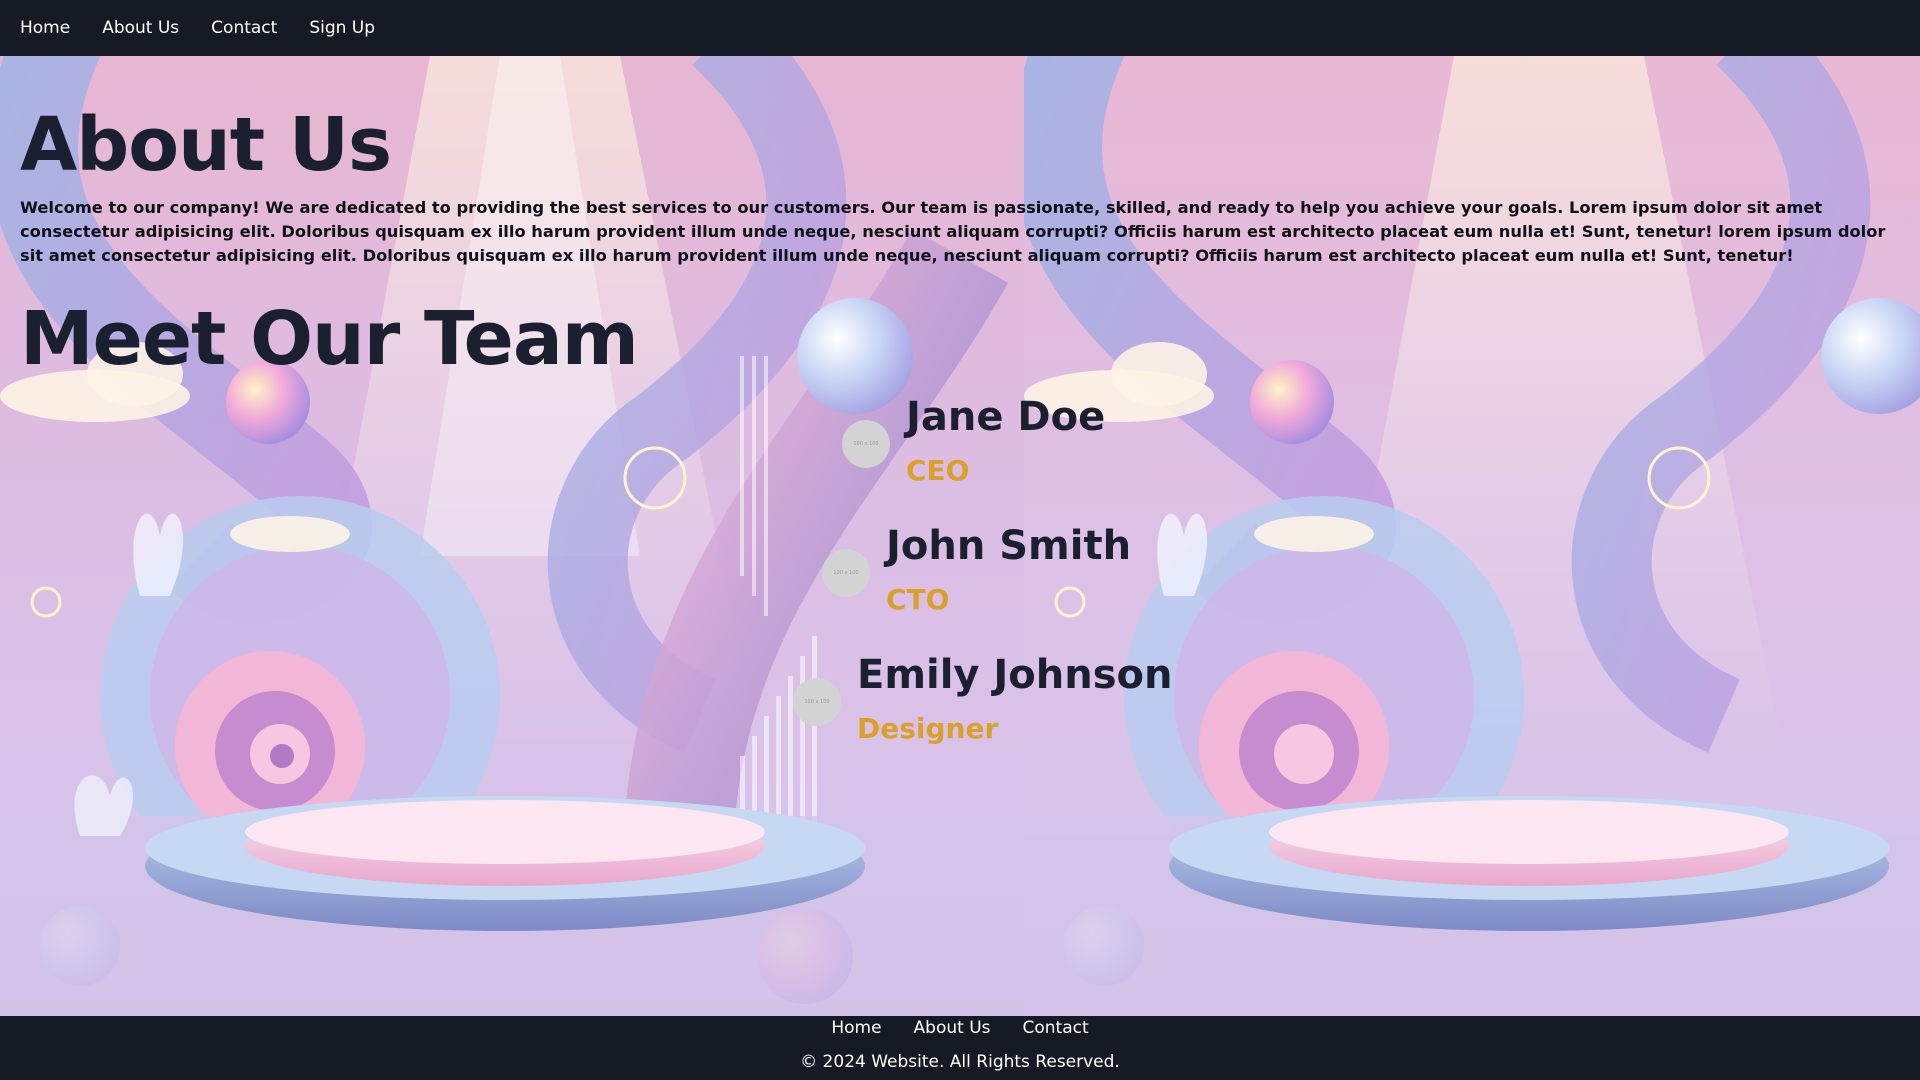  I want to click on member-role: CTO, so click(918, 599).